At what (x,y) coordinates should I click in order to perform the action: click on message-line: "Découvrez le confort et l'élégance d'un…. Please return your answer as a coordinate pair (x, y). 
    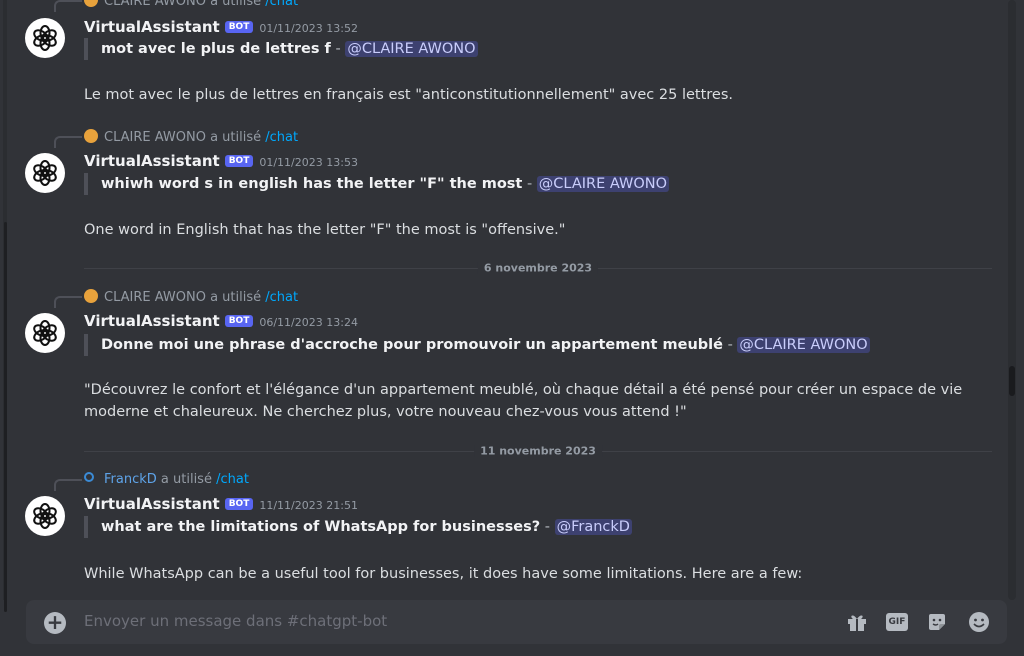
    Looking at the image, I should click on (523, 390).